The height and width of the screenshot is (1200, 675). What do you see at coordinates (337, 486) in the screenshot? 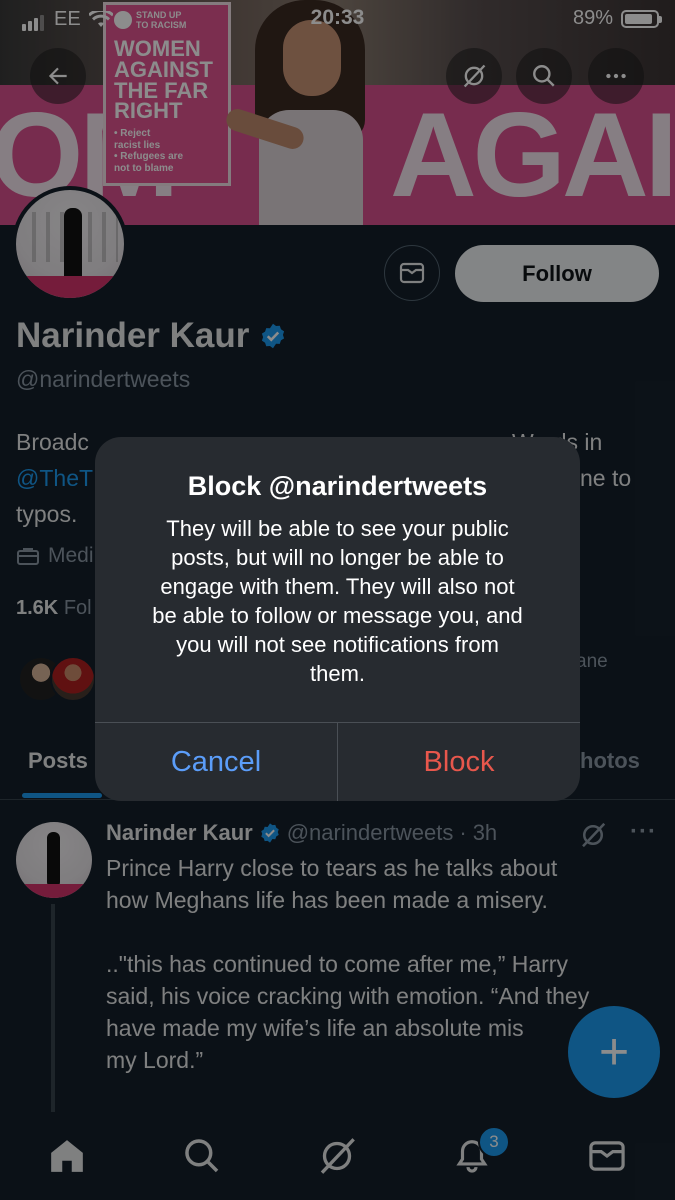
I see `dialog-title: Block @narindertweets` at bounding box center [337, 486].